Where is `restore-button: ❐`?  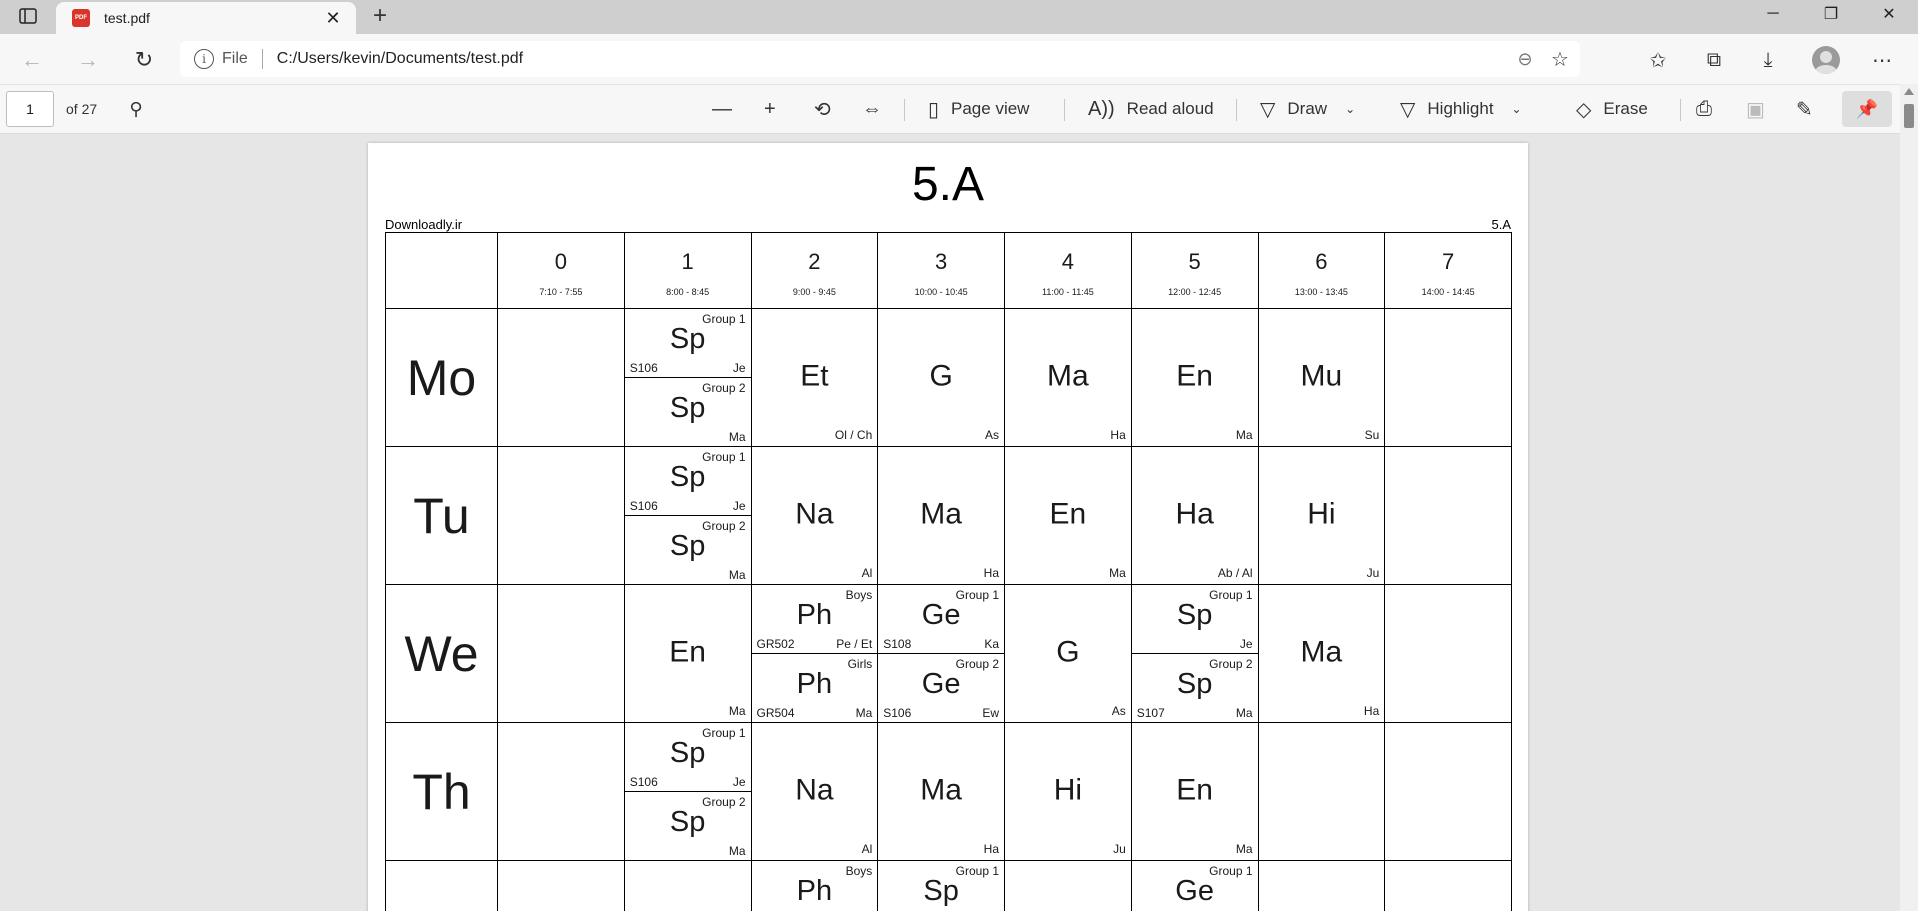
restore-button: ❐ is located at coordinates (1831, 14).